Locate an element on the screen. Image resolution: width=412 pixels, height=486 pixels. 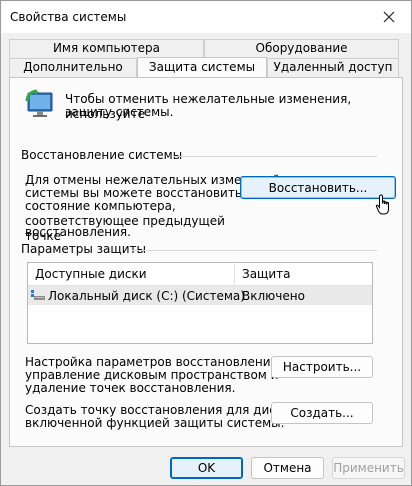
tabs-row-top: Имя компьютера Оборудование is located at coordinates (204, 48).